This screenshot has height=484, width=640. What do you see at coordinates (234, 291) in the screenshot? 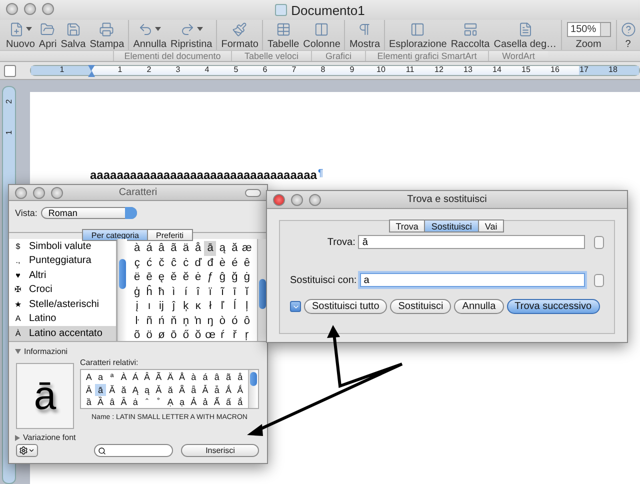
I see `character-cell: ī` at bounding box center [234, 291].